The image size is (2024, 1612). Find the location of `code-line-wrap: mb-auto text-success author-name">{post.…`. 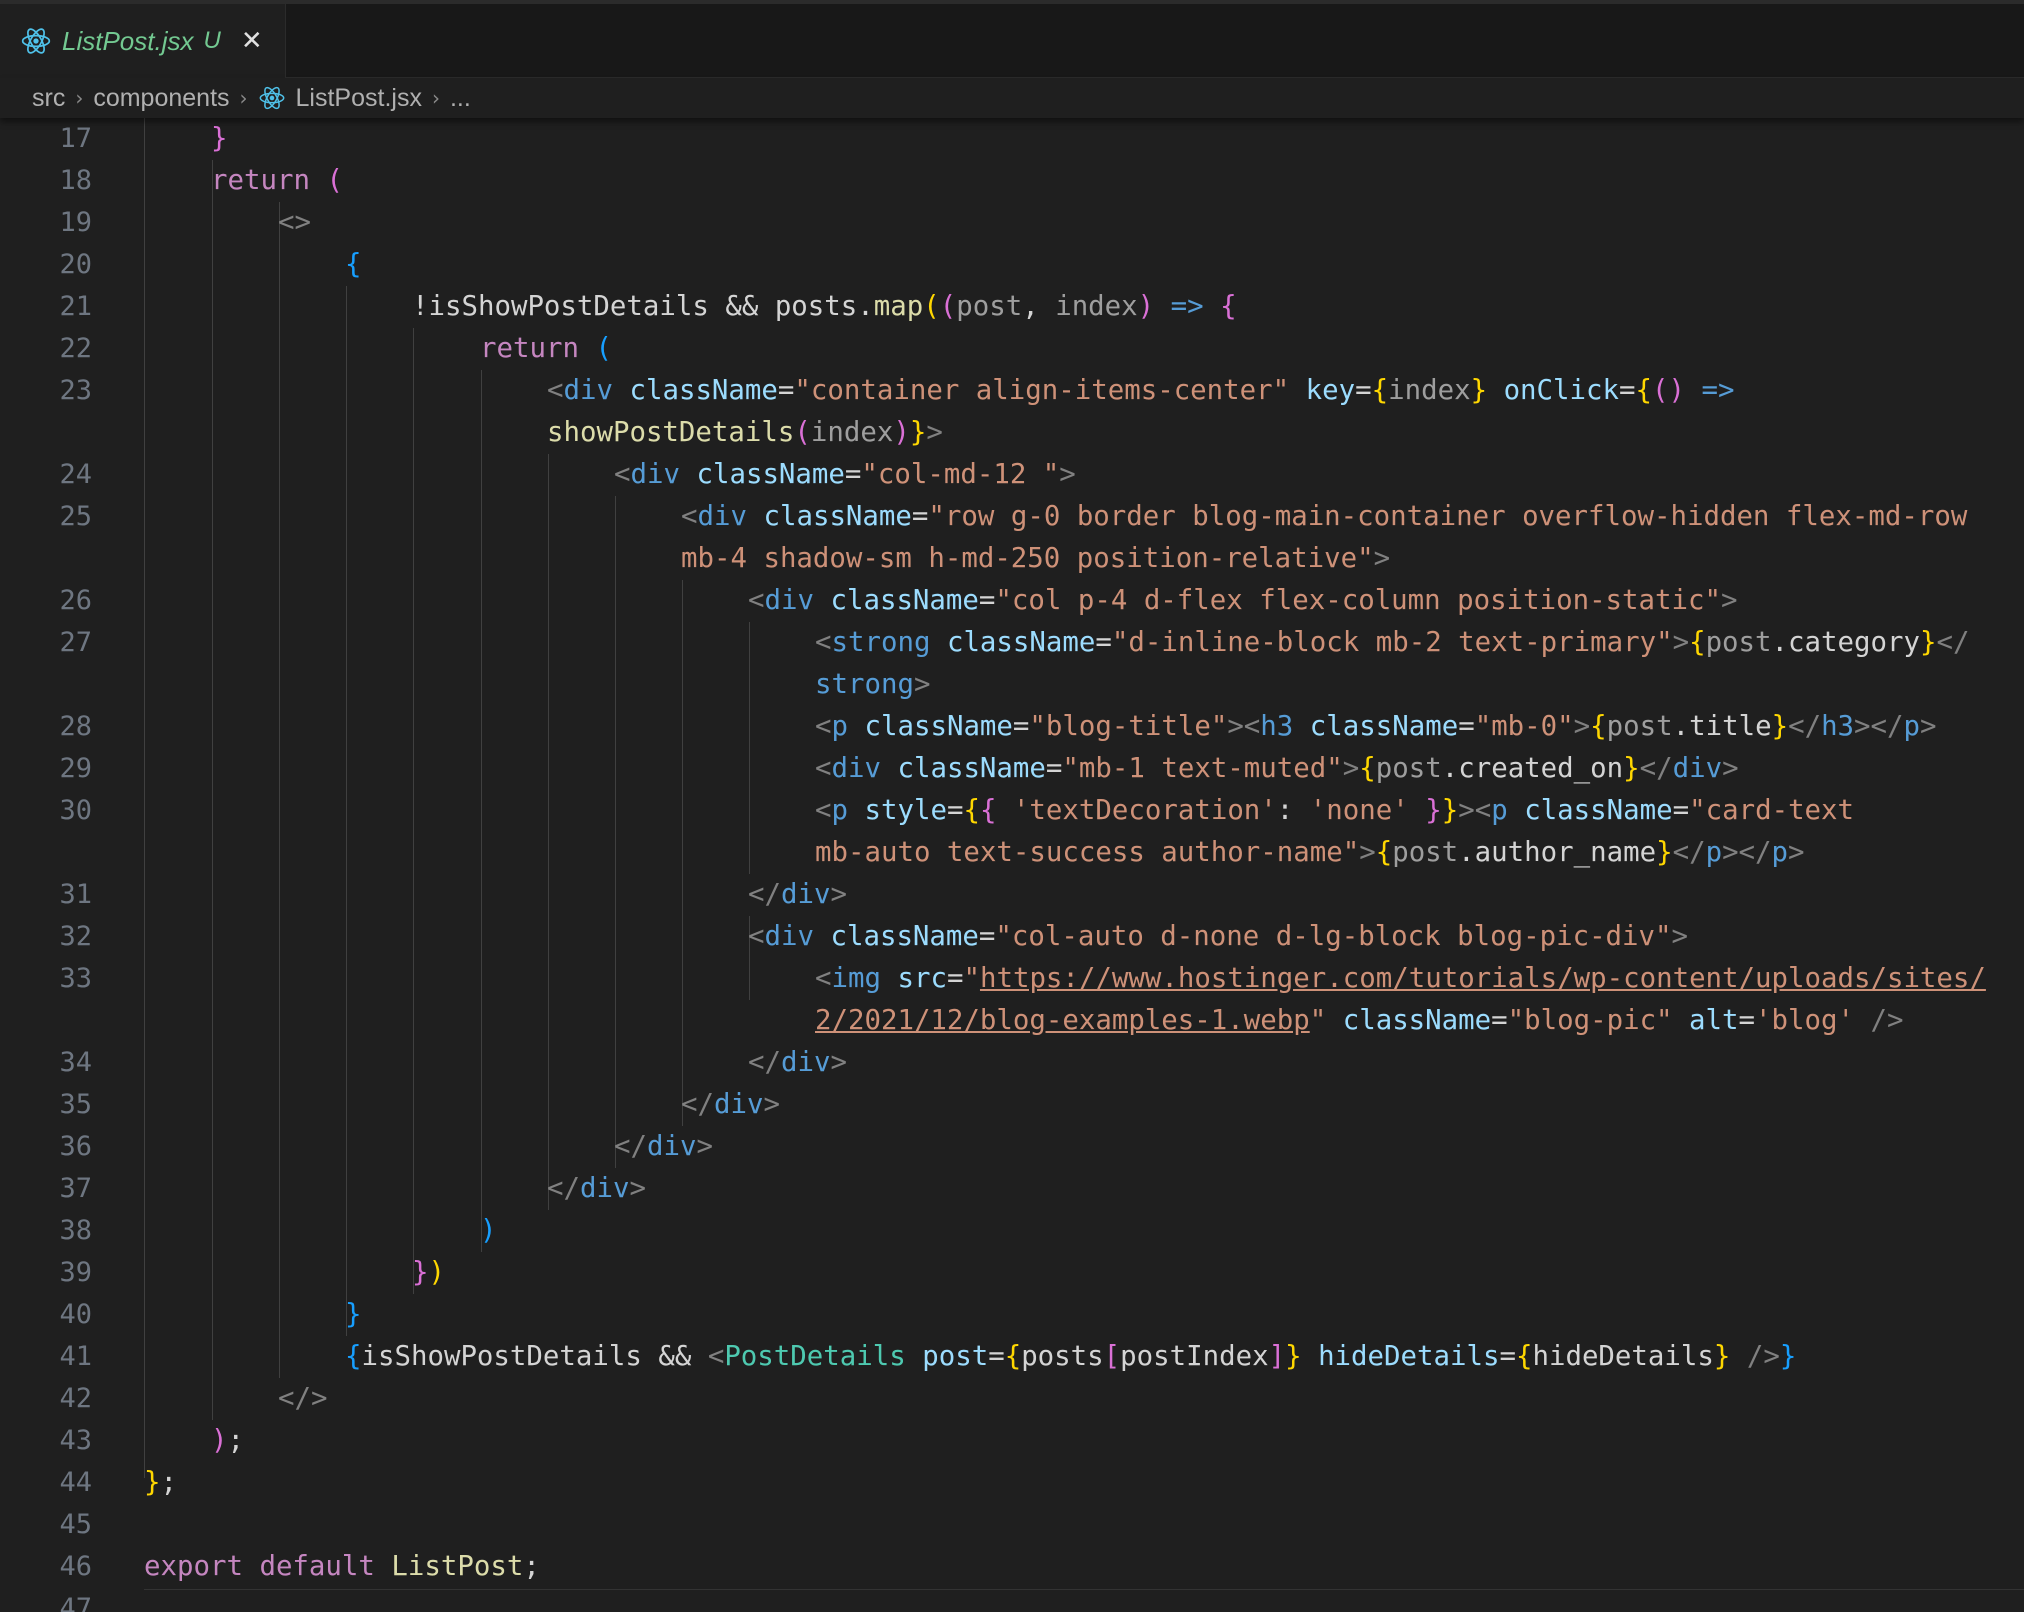

code-line-wrap: mb-auto text-success author-name">{post.… is located at coordinates (1310, 852).